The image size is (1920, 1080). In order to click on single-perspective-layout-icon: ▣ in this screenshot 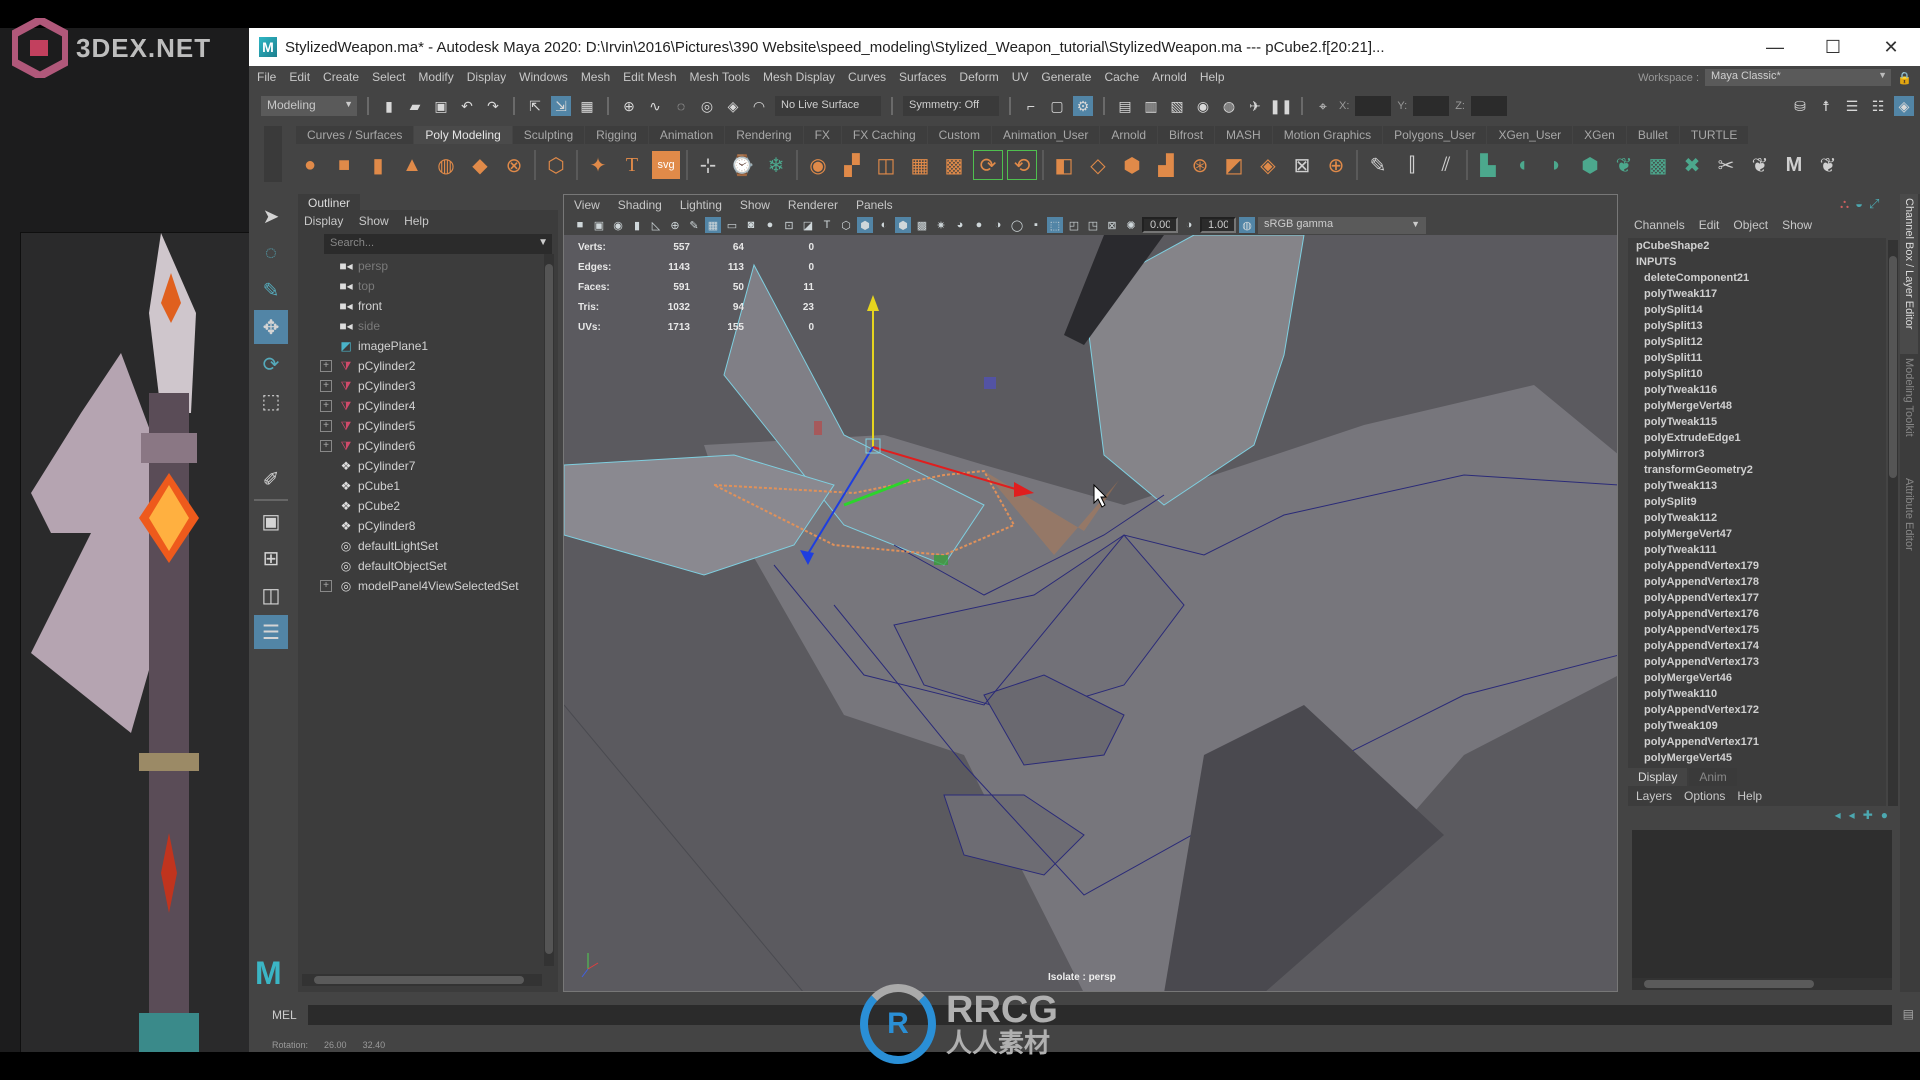, I will do `click(271, 521)`.